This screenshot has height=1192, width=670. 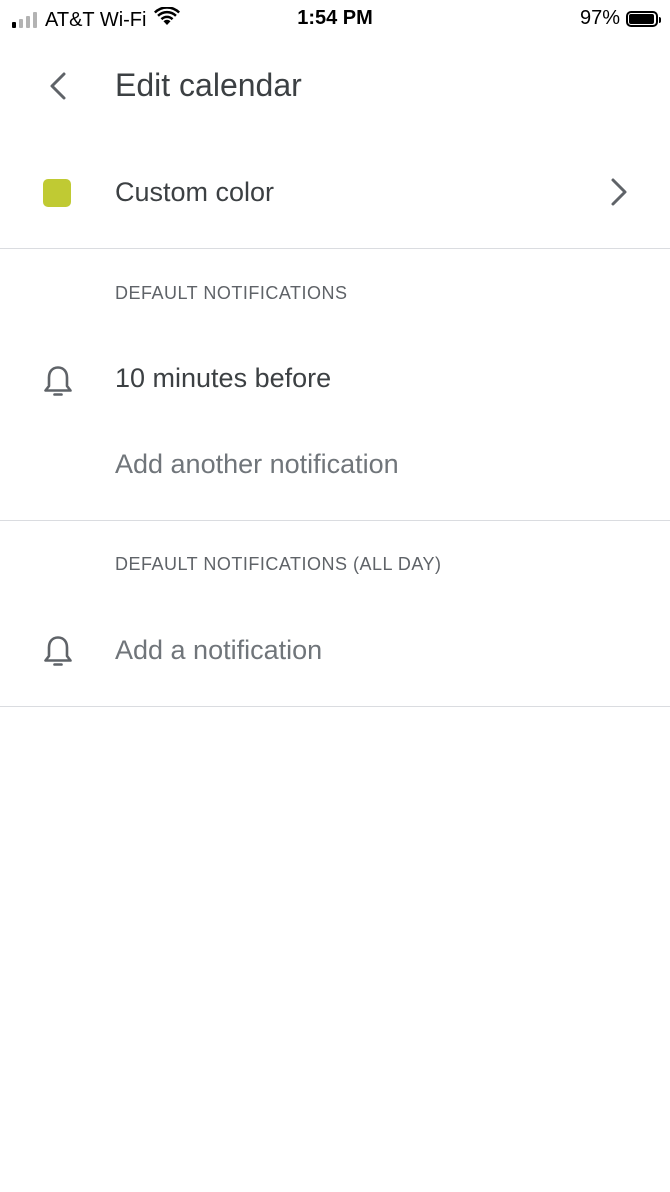 What do you see at coordinates (208, 85) in the screenshot?
I see `page-title: Edit calendar` at bounding box center [208, 85].